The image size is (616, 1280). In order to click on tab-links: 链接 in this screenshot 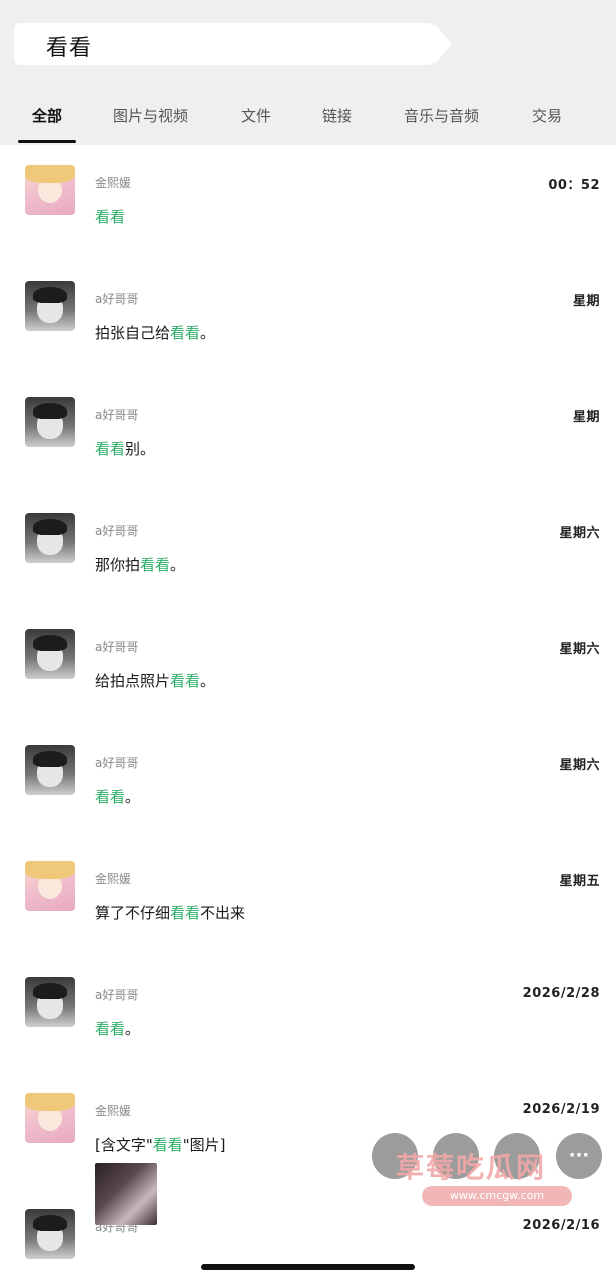, I will do `click(337, 115)`.